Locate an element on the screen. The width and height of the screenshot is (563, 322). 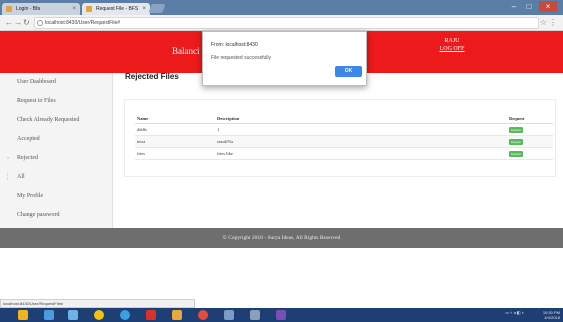
bookmark-star-icon: ☆ is located at coordinates (543, 23).